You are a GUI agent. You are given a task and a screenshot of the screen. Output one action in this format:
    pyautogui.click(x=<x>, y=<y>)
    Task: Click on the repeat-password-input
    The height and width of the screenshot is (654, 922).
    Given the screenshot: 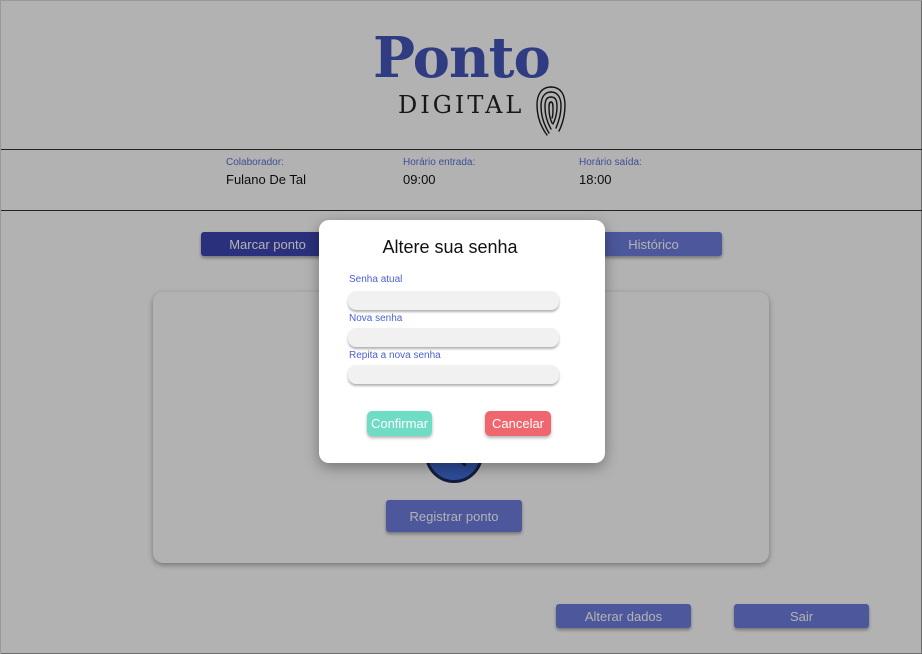 What is the action you would take?
    pyautogui.click(x=453, y=374)
    